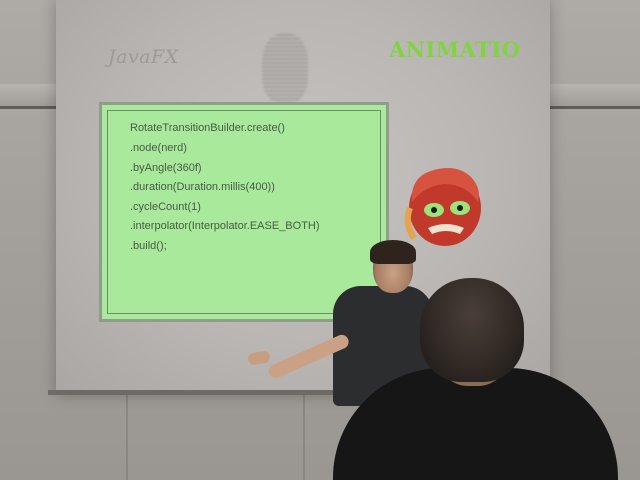 The width and height of the screenshot is (640, 480). I want to click on slide-title: ANIMATION, so click(454, 49).